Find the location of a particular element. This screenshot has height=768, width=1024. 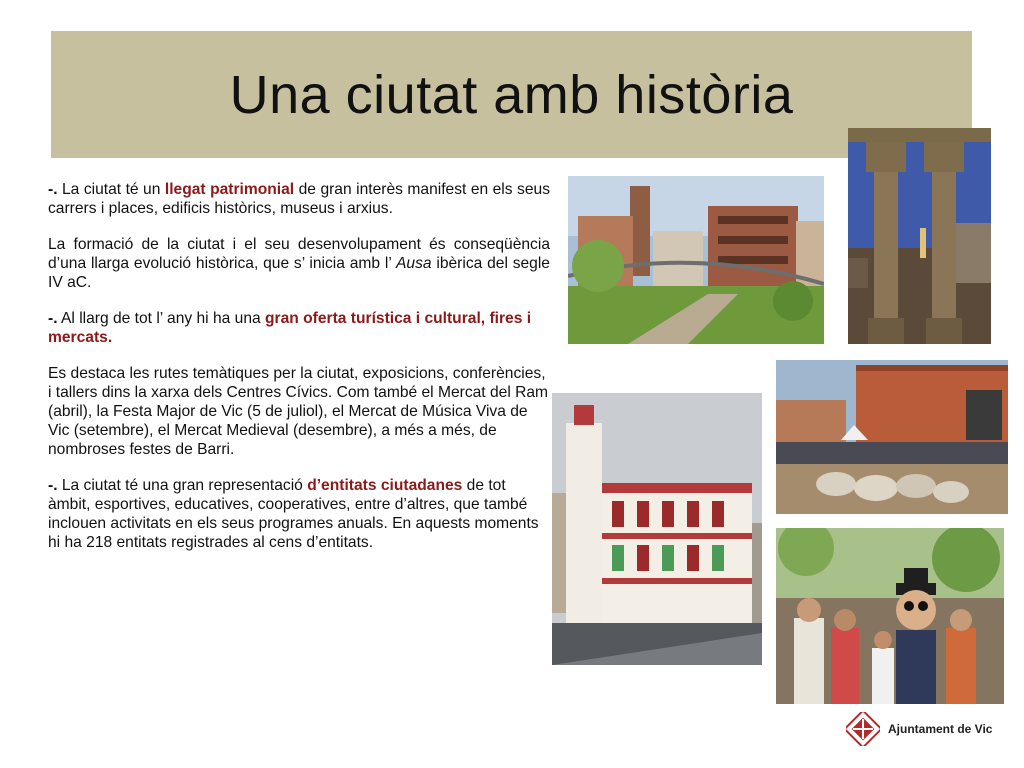

photo-columns is located at coordinates (919, 236).